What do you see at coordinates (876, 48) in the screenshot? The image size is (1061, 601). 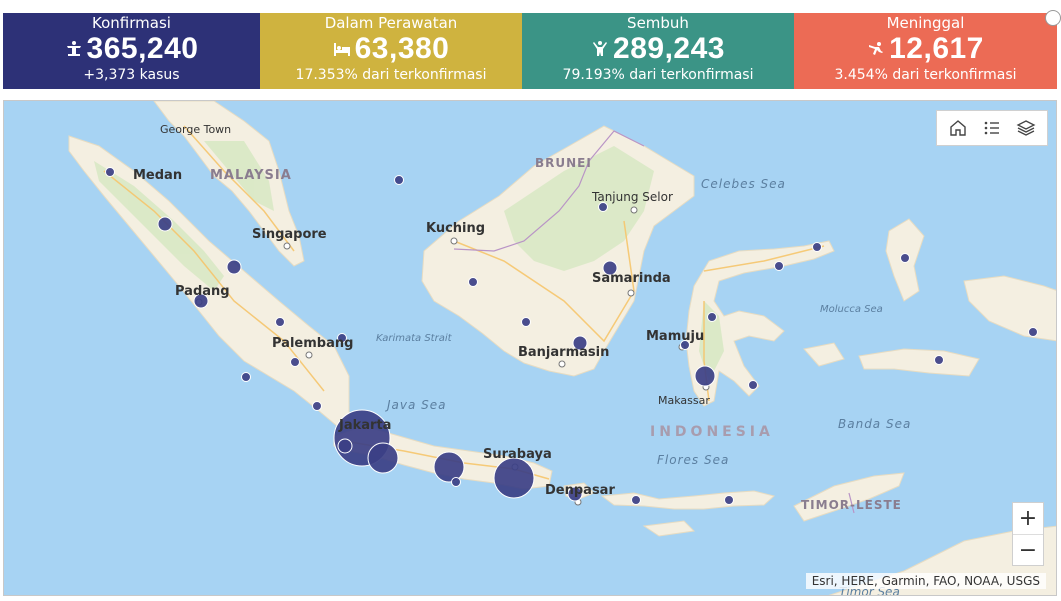 I see `falling-person-icon` at bounding box center [876, 48].